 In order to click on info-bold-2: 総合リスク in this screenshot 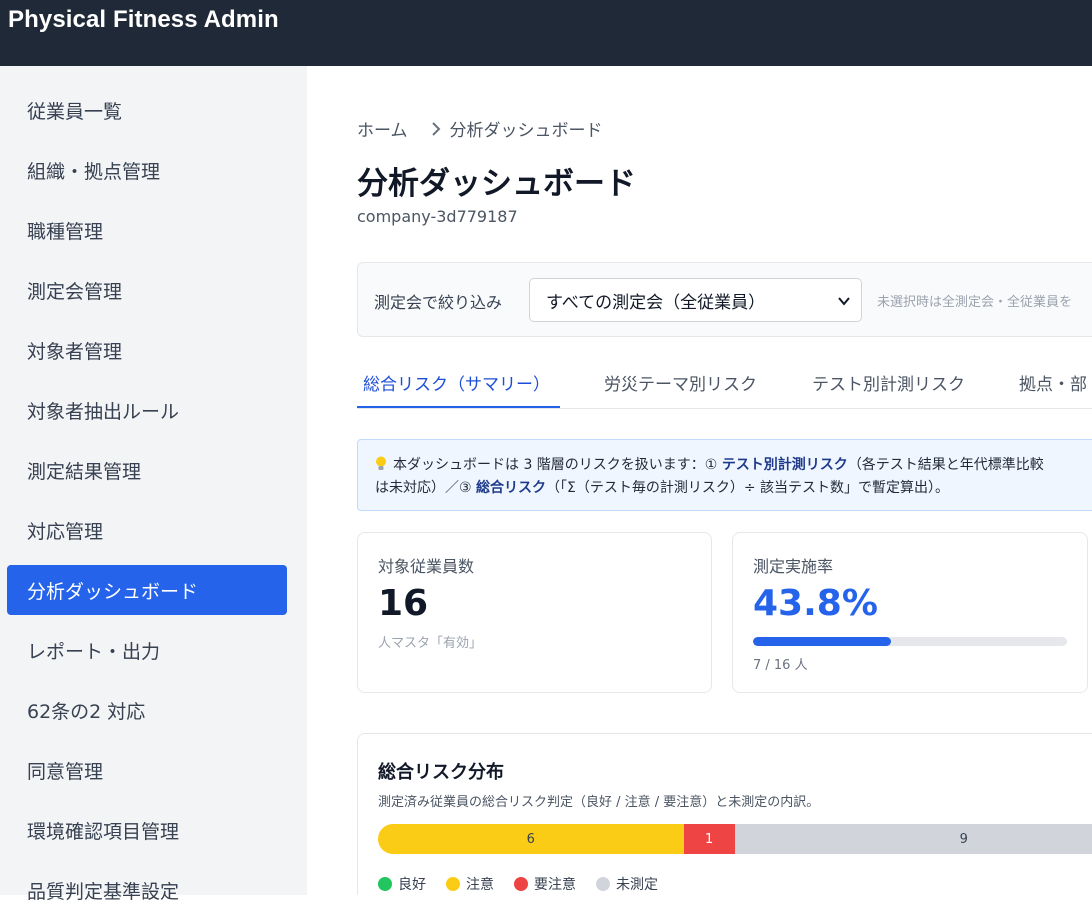, I will do `click(511, 488)`.